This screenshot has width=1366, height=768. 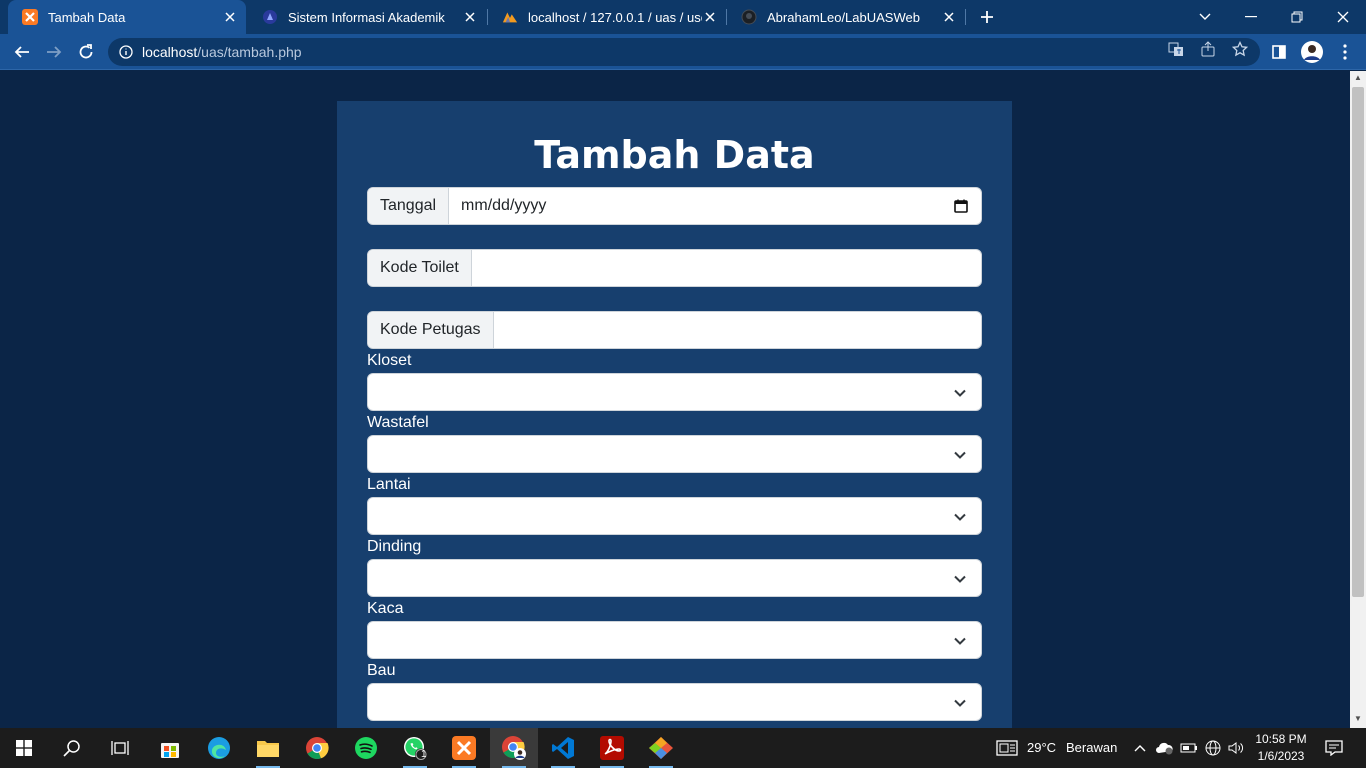 I want to click on kaca-label: Kaca, so click(x=385, y=608).